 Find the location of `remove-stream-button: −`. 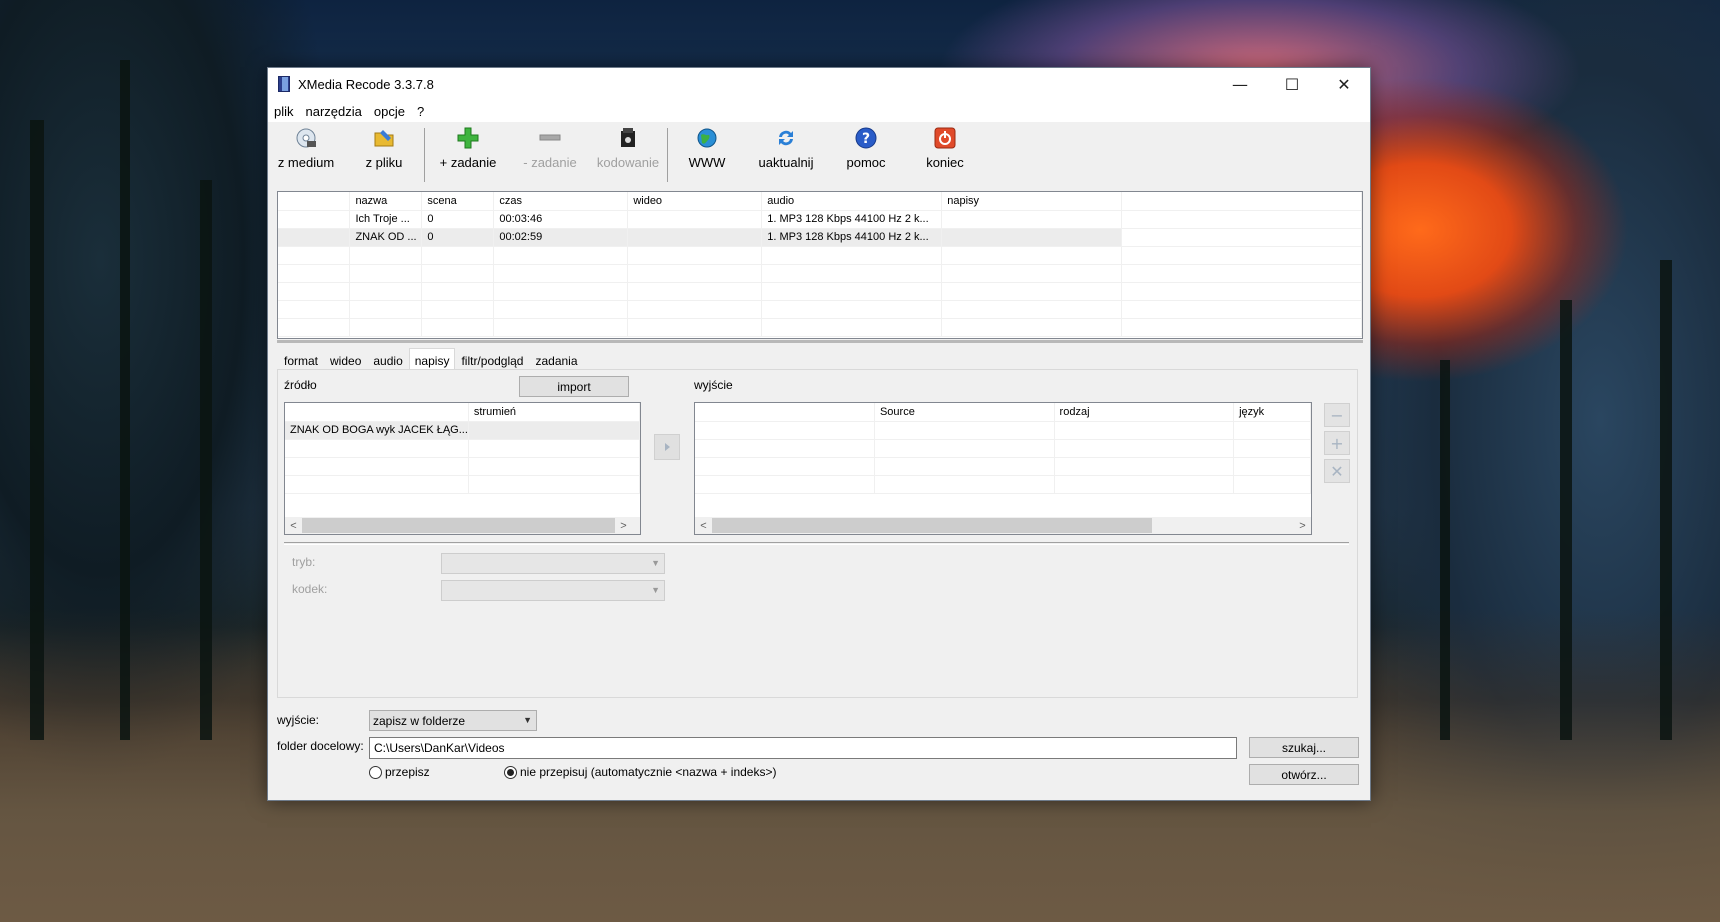

remove-stream-button: − is located at coordinates (1337, 415).